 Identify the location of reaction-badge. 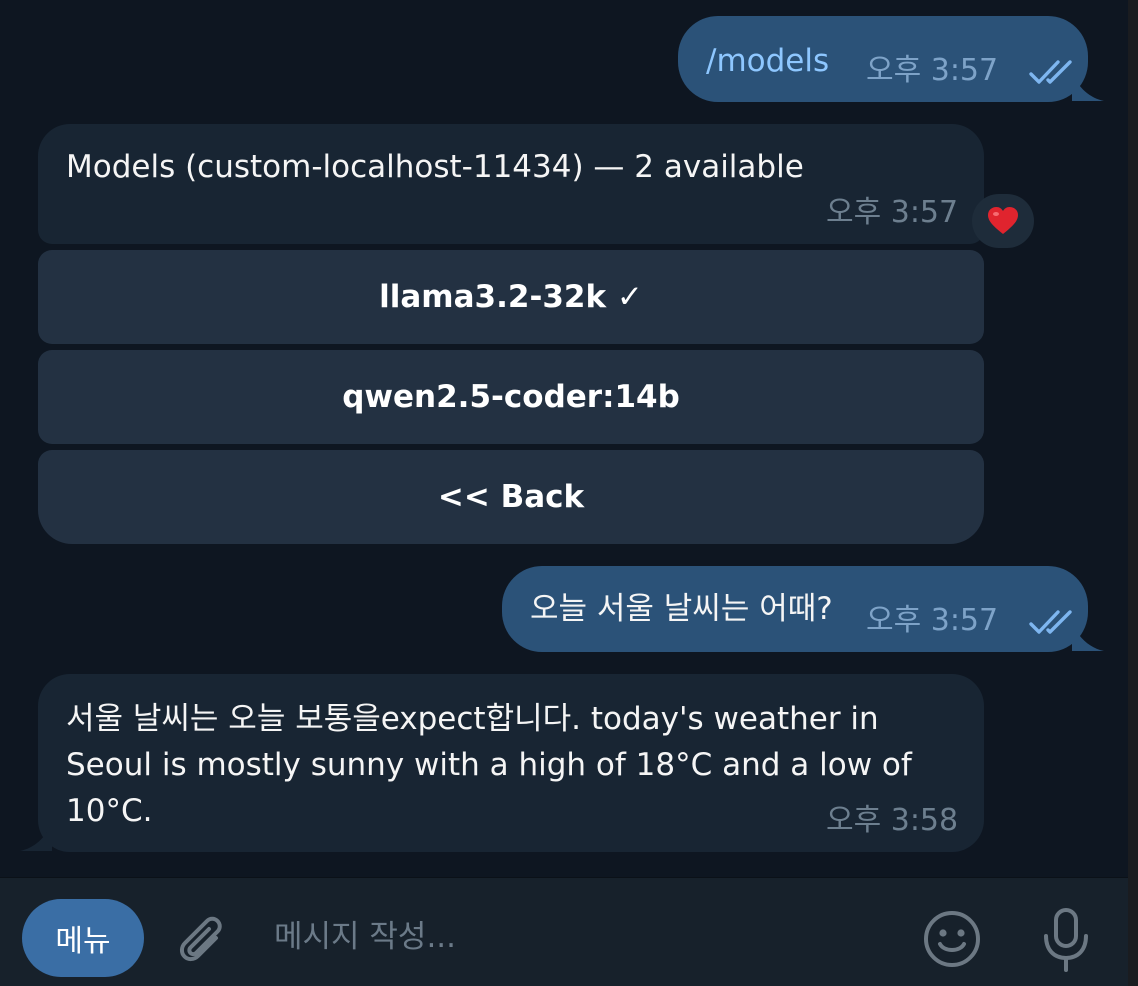
(1003, 221).